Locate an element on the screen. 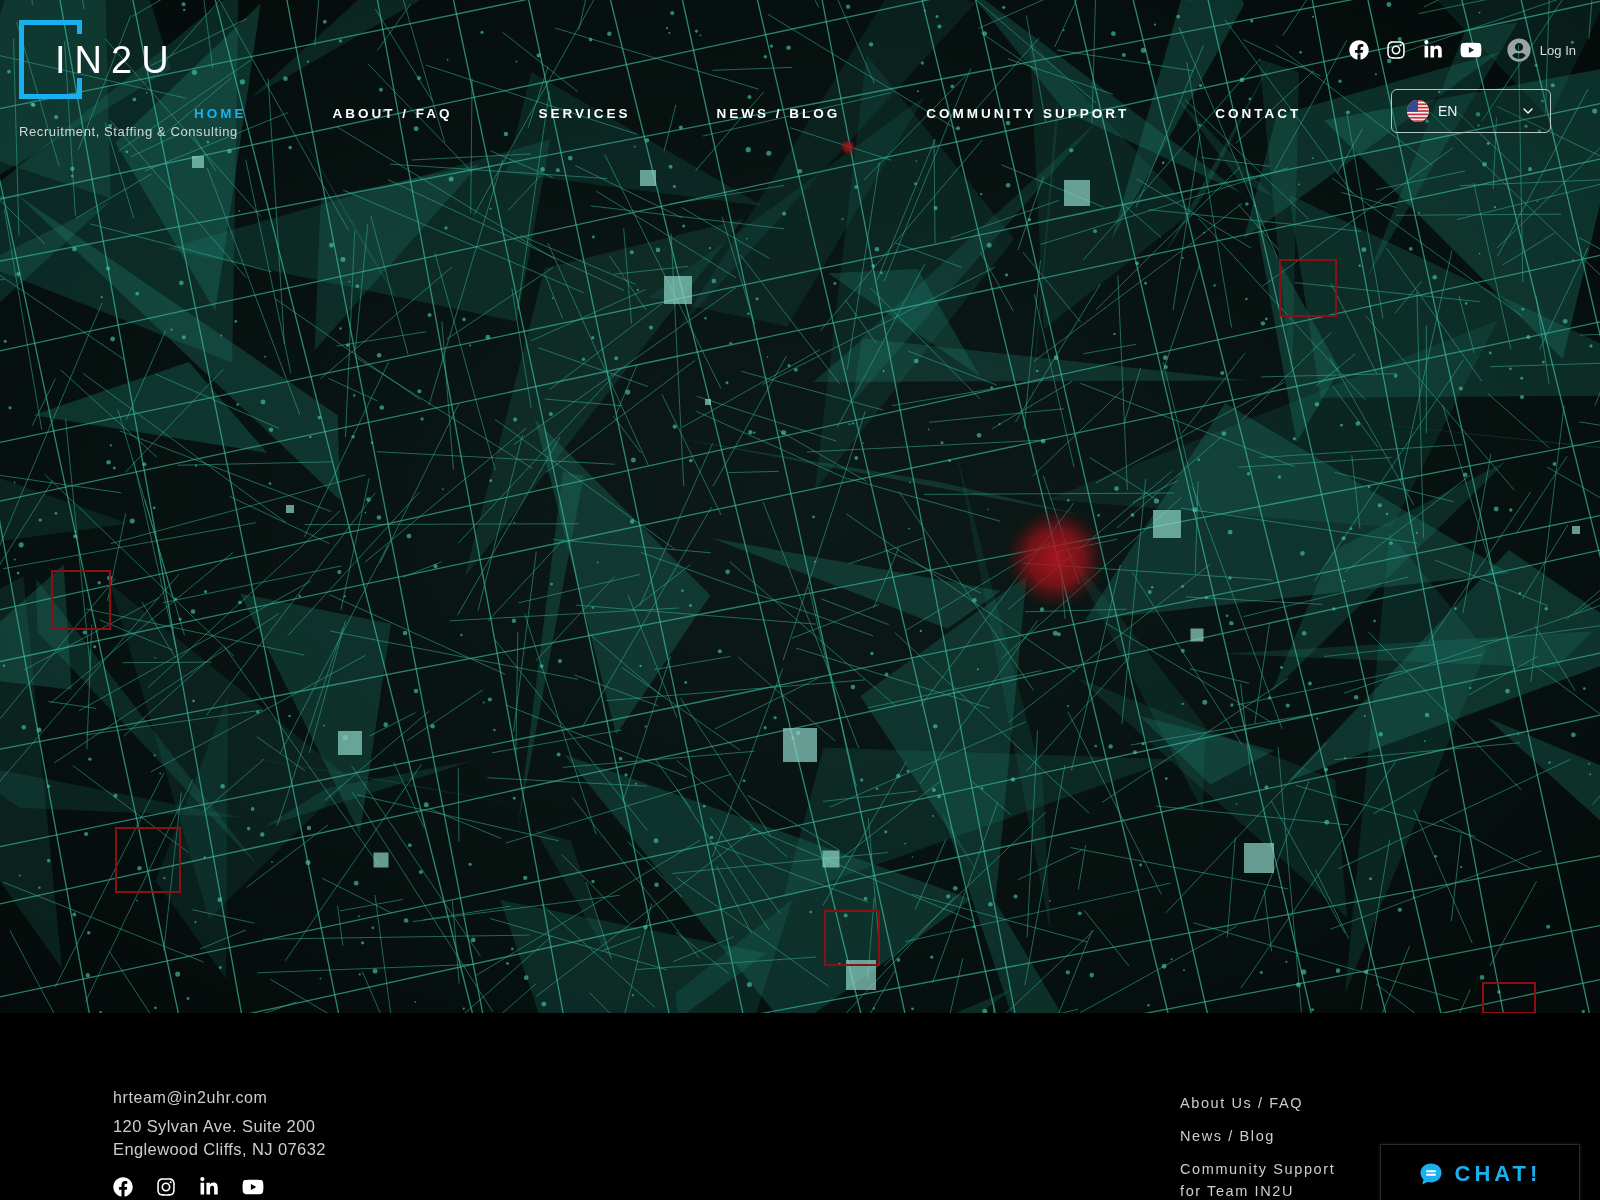 This screenshot has height=1200, width=1600. nav-link: CONTACT is located at coordinates (1258, 114).